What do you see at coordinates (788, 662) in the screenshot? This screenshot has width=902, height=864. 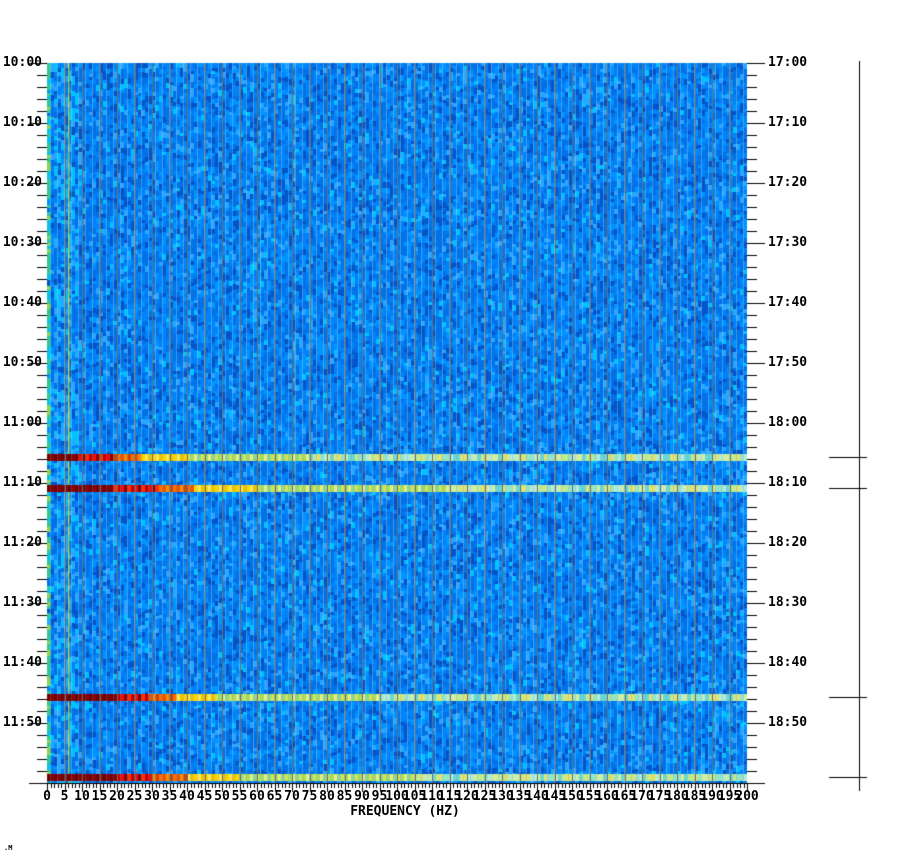 I see `right-time-label: 18:40` at bounding box center [788, 662].